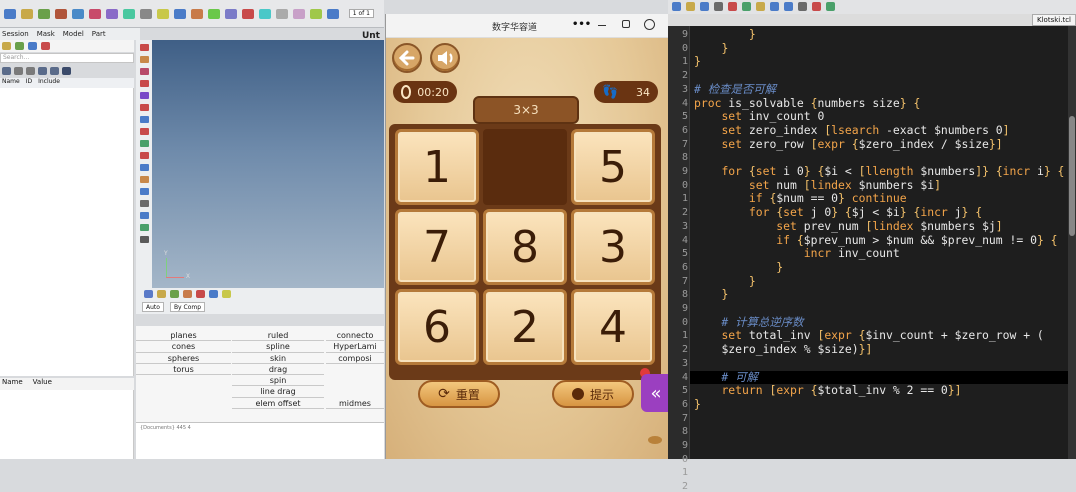  I want to click on editor-find-icon, so click(802, 6).